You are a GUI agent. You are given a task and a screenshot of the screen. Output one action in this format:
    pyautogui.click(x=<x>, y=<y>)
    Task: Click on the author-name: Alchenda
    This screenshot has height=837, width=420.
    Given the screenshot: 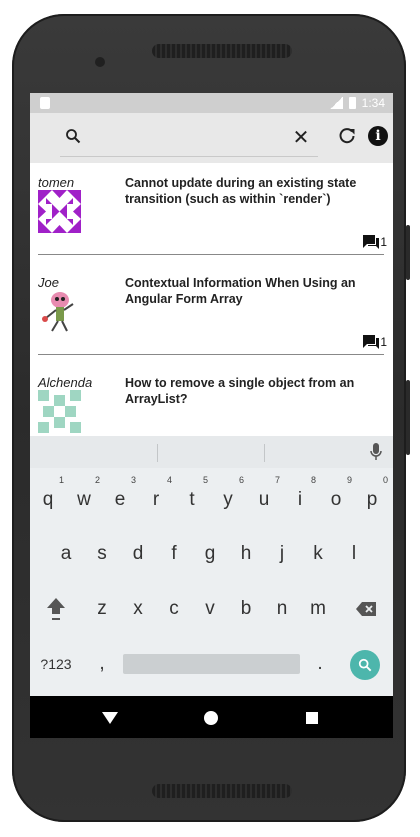 What is the action you would take?
    pyautogui.click(x=65, y=382)
    